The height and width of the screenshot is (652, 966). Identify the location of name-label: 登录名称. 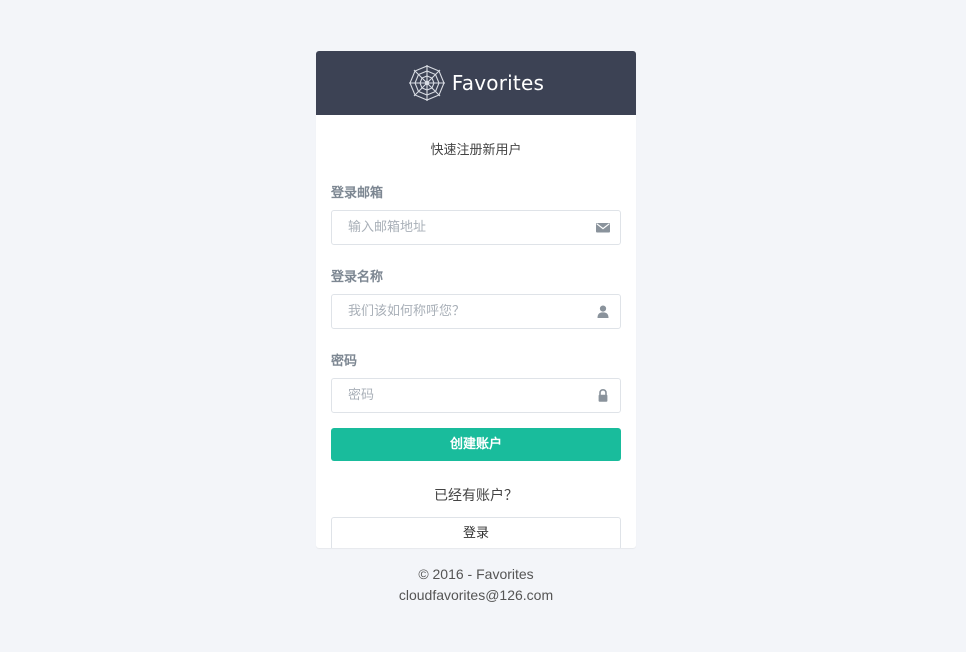
(357, 277).